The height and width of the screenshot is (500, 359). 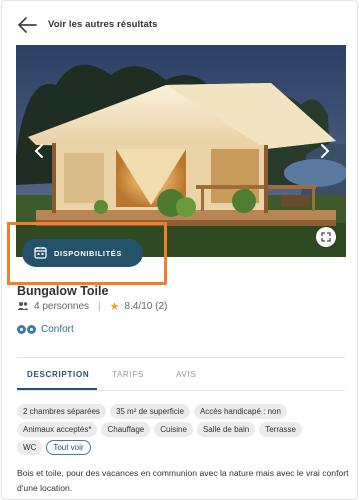 What do you see at coordinates (146, 306) in the screenshot?
I see `rating-text: 8.4/10 (2)` at bounding box center [146, 306].